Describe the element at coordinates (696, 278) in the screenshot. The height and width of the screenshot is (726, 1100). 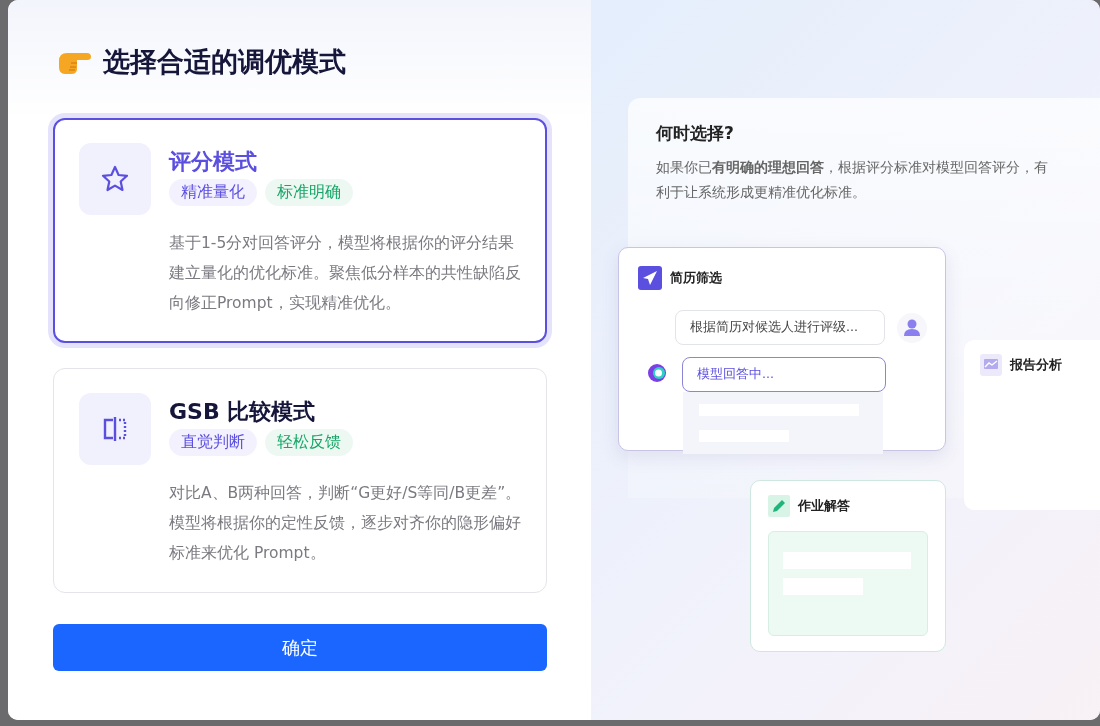
I see `card-title: 简历筛选` at that location.